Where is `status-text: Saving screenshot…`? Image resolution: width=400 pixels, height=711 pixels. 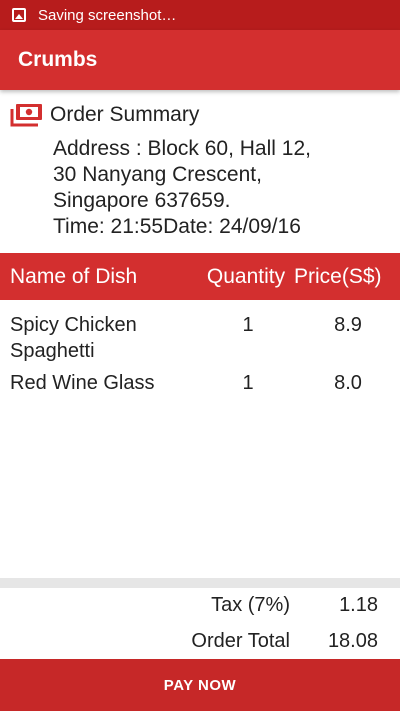
status-text: Saving screenshot… is located at coordinates (107, 15).